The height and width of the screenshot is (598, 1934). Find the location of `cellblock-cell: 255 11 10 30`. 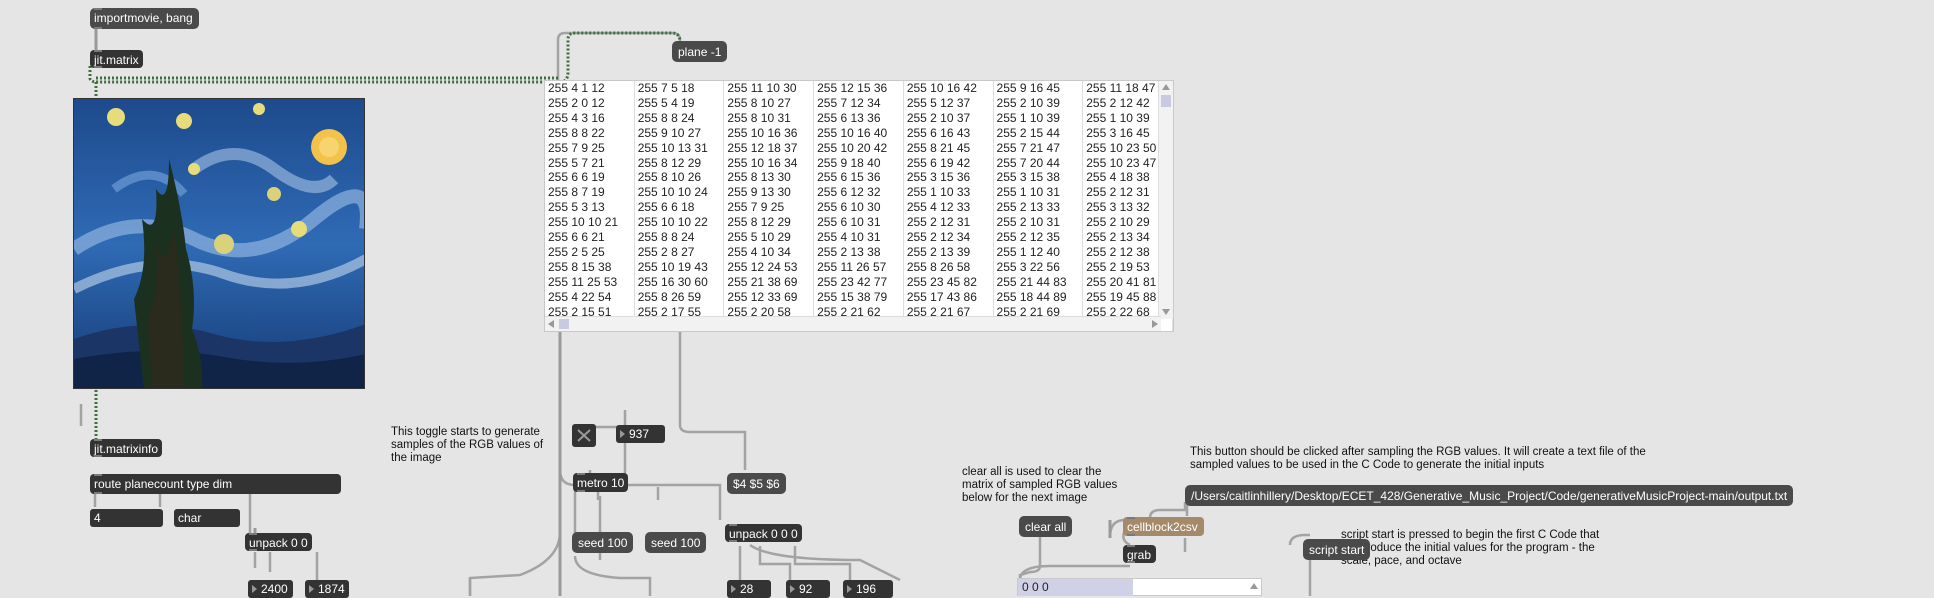

cellblock-cell: 255 11 10 30 is located at coordinates (769, 88).